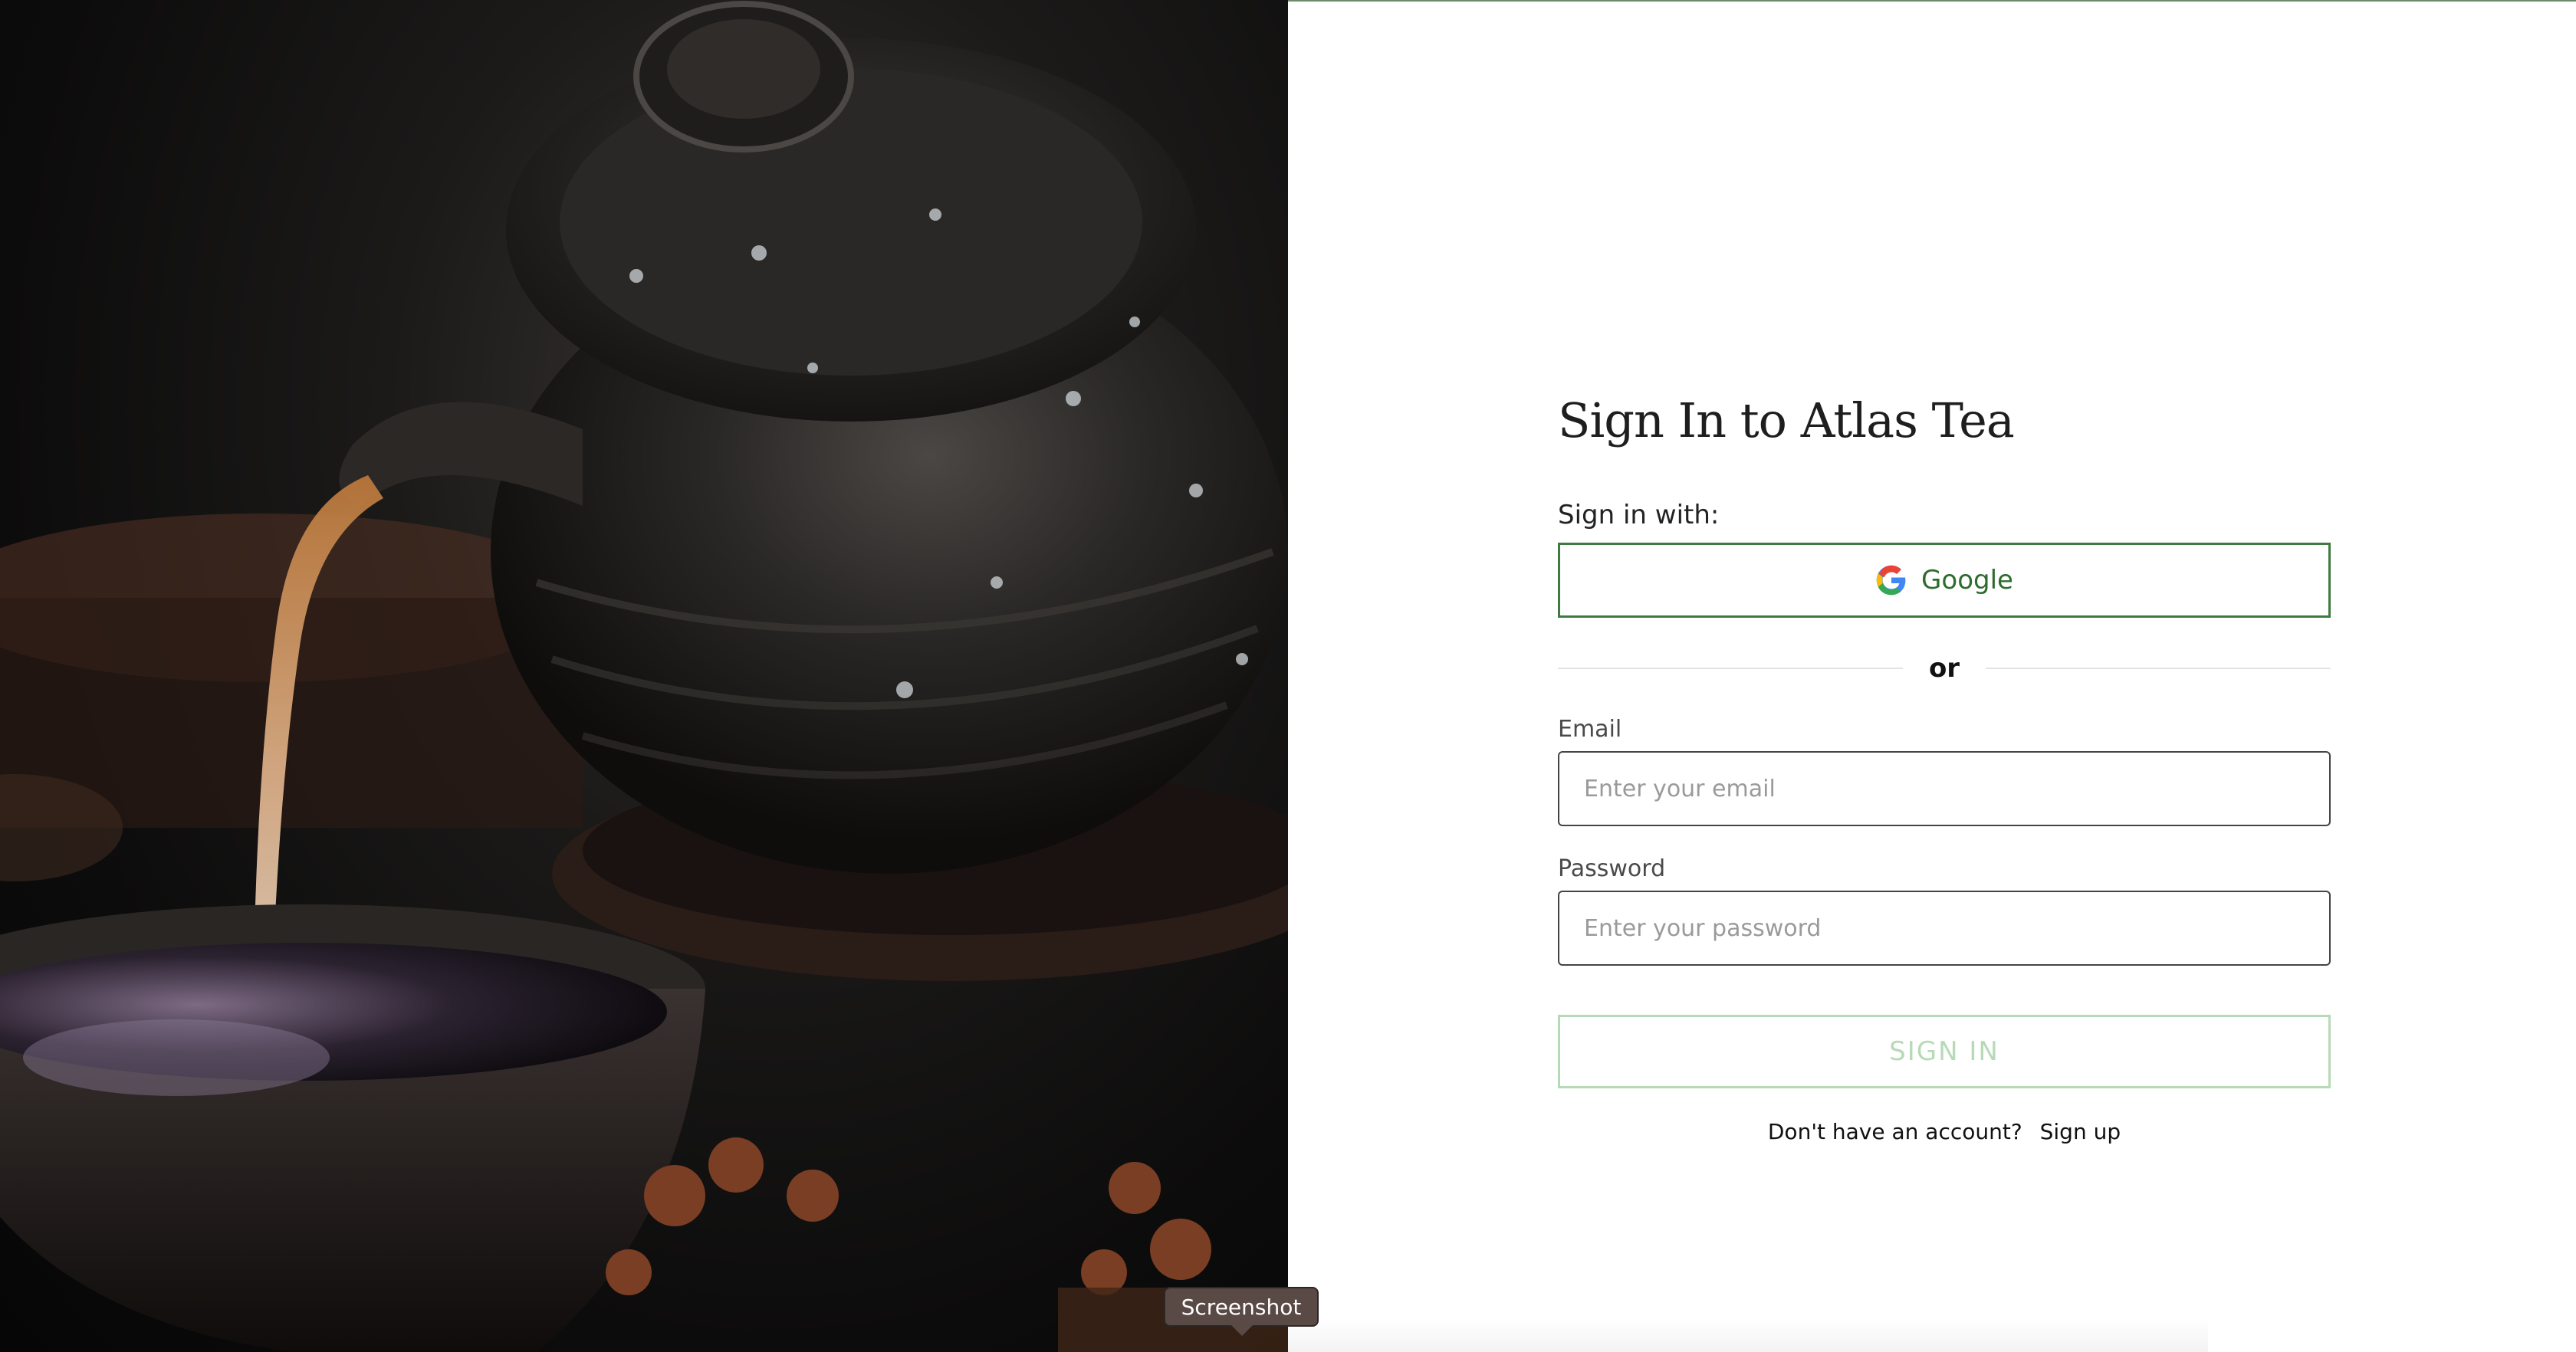  I want to click on google-button-label: Google, so click(1967, 580).